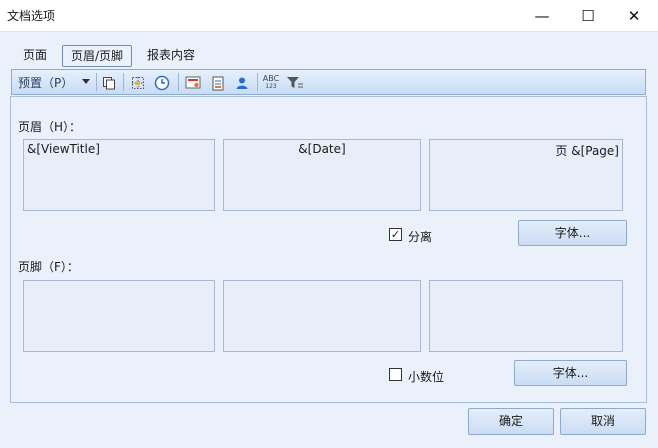  I want to click on copy-icon, so click(109, 83).